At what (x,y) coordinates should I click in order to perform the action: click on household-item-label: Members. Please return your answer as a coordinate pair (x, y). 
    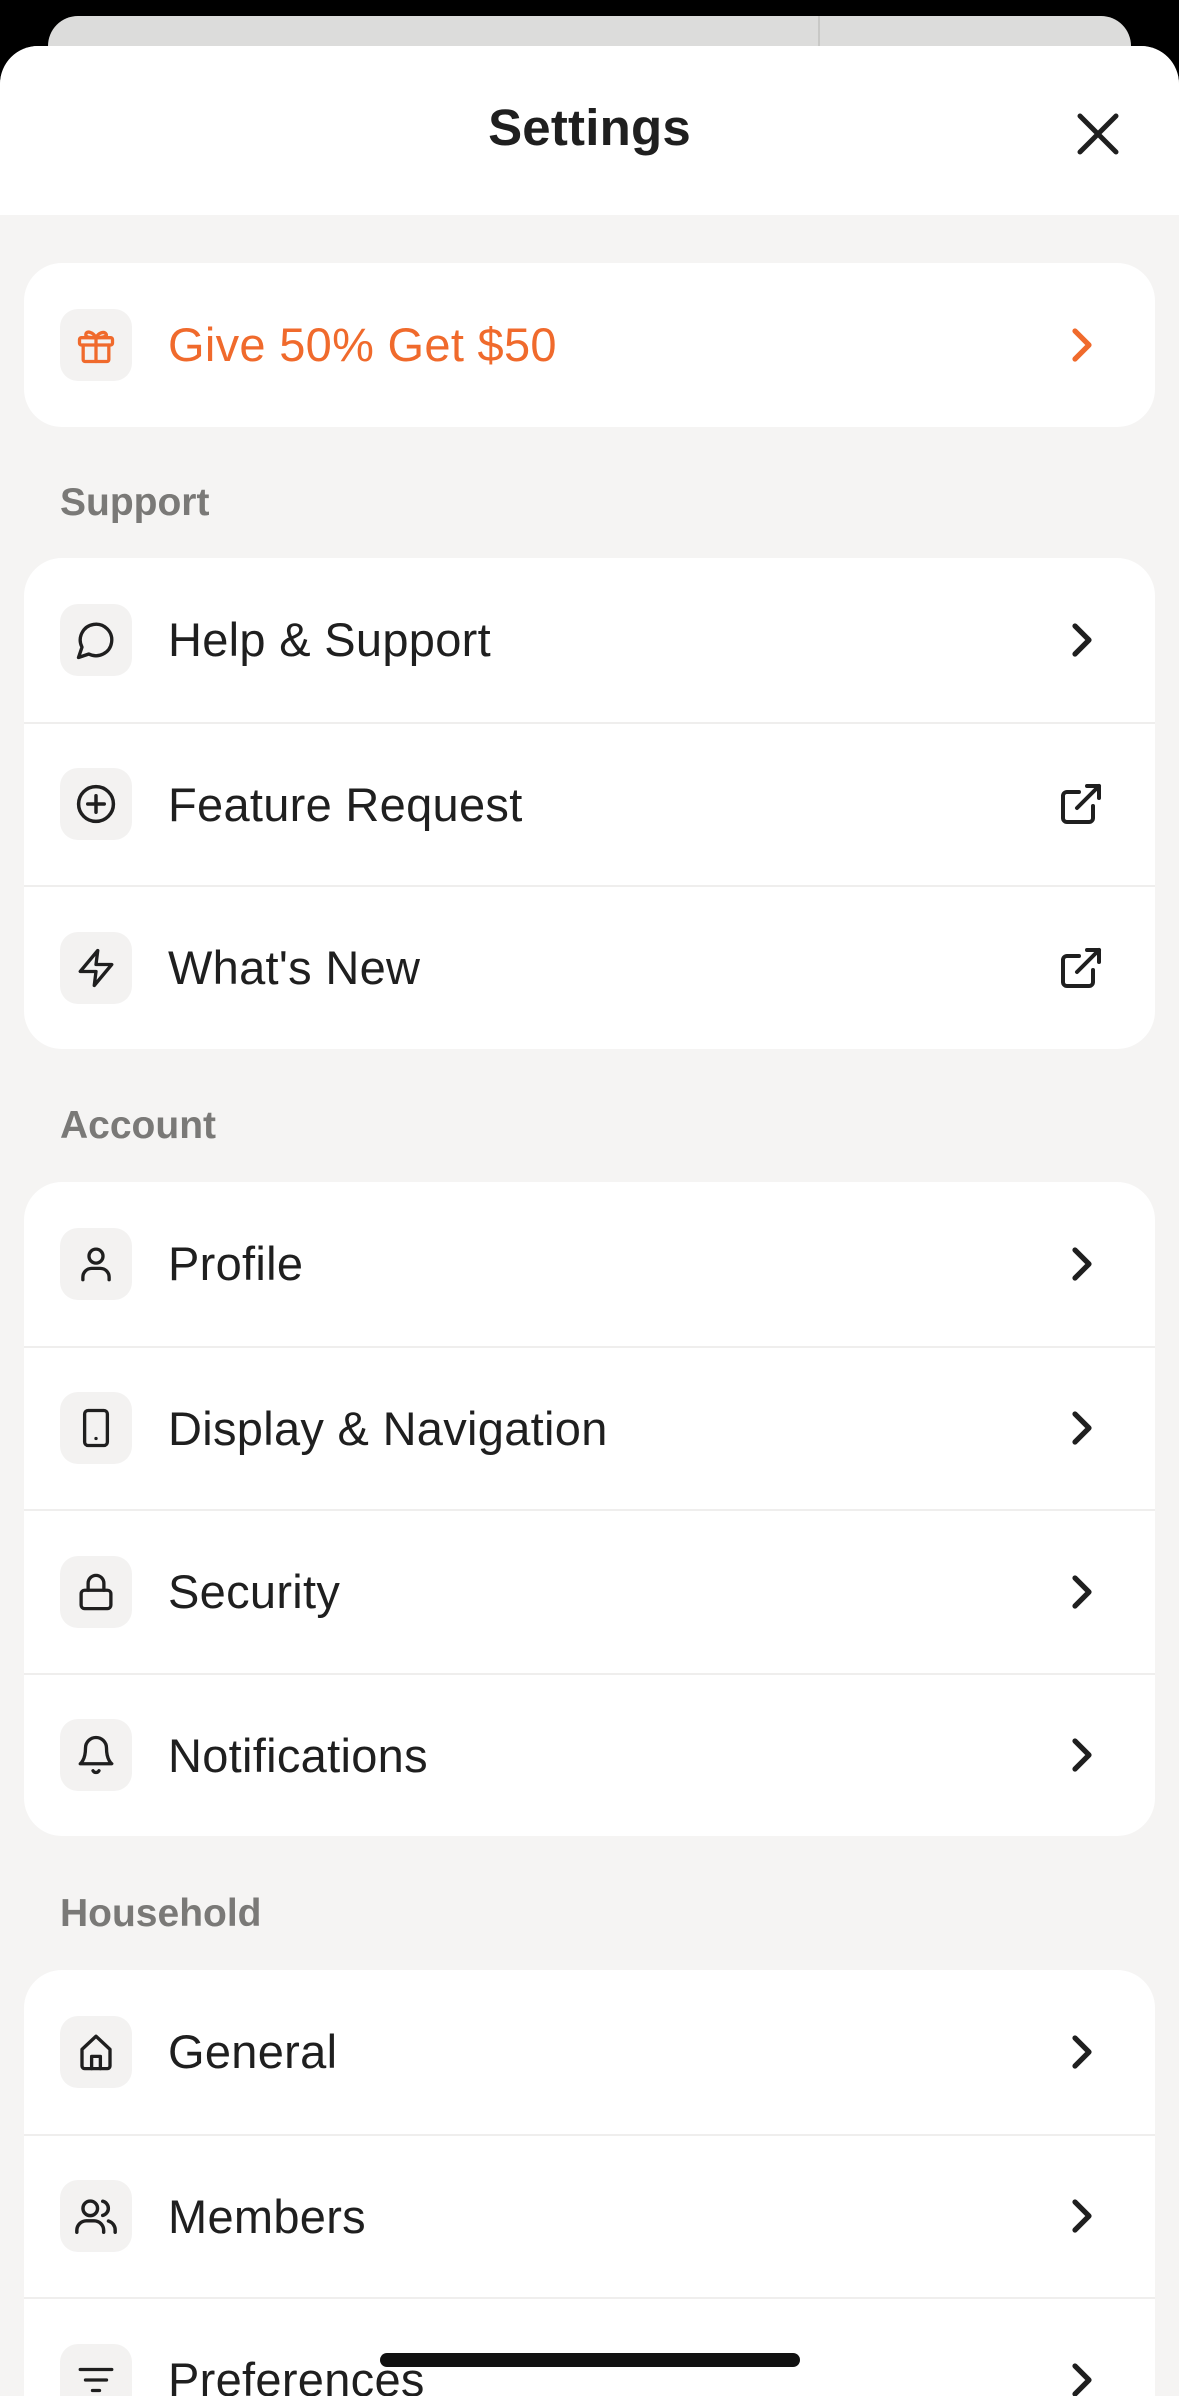
    Looking at the image, I should click on (267, 2216).